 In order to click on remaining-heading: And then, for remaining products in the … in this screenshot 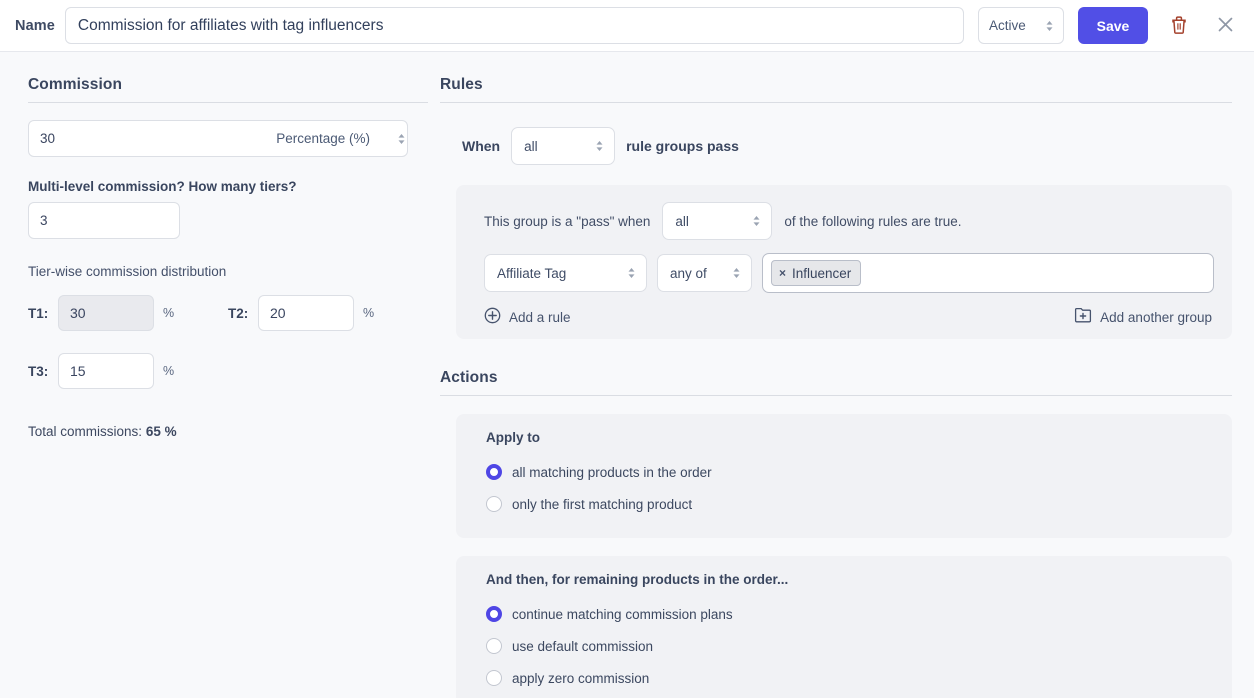, I will do `click(637, 579)`.